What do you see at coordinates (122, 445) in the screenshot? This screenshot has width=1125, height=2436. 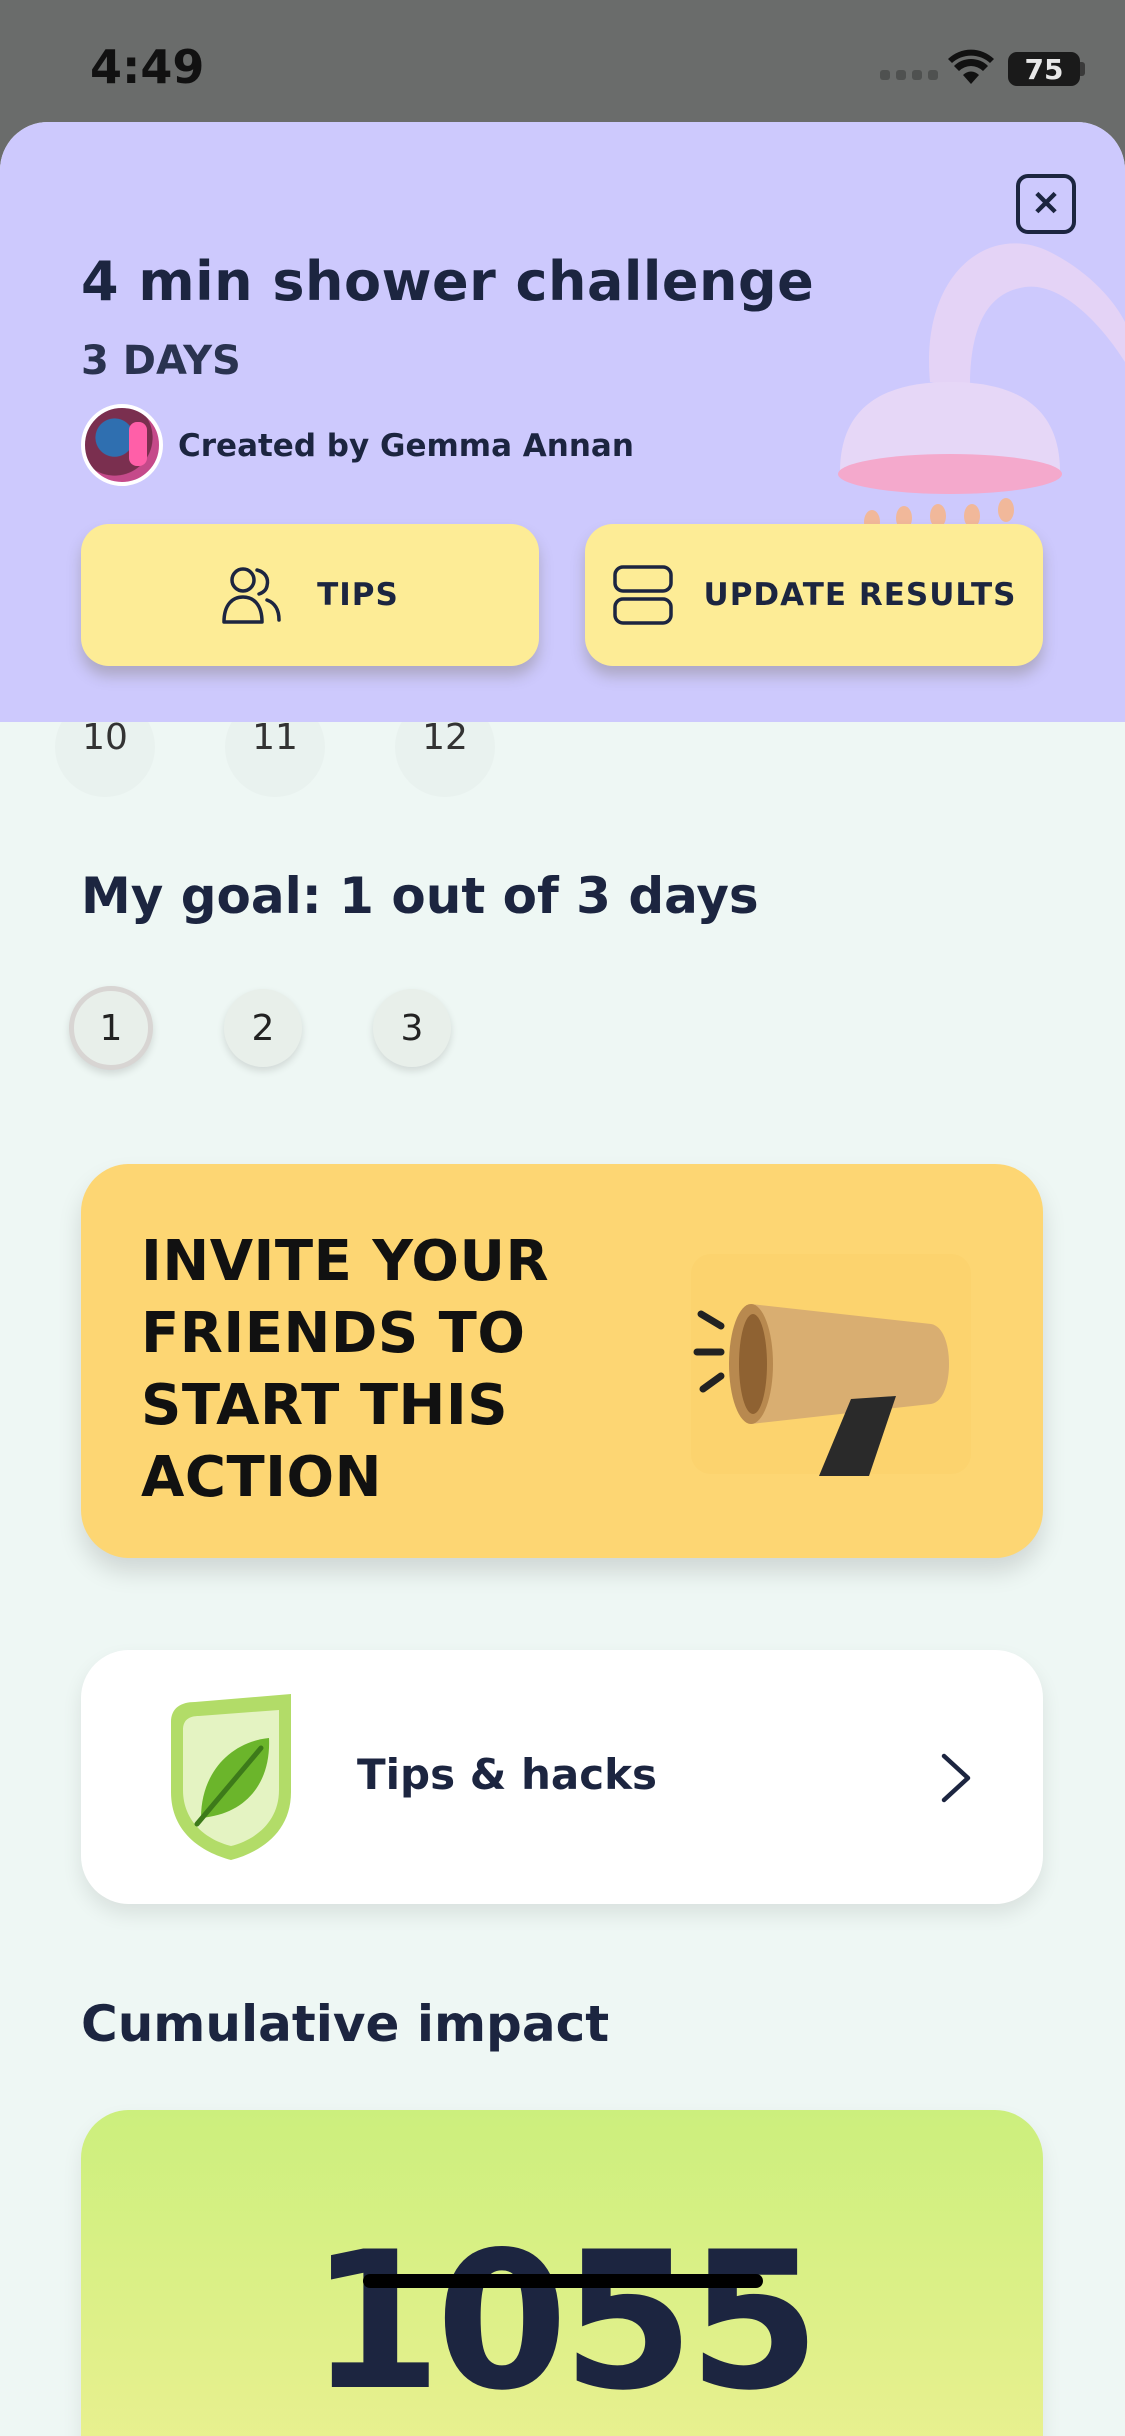 I see `avatar` at bounding box center [122, 445].